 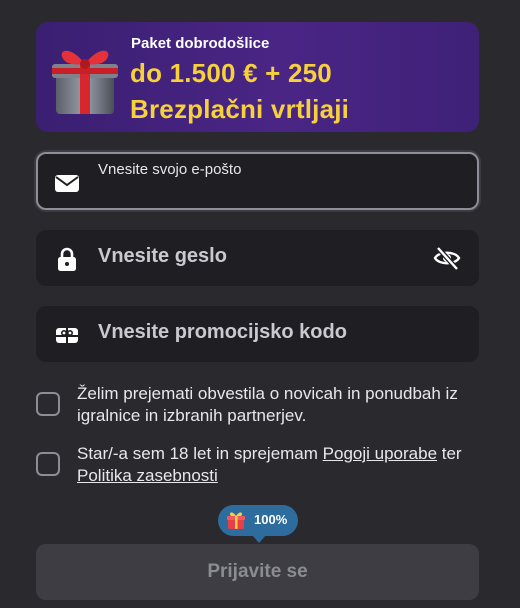 I want to click on bonus-progress-badge: 100%, so click(x=258, y=524).